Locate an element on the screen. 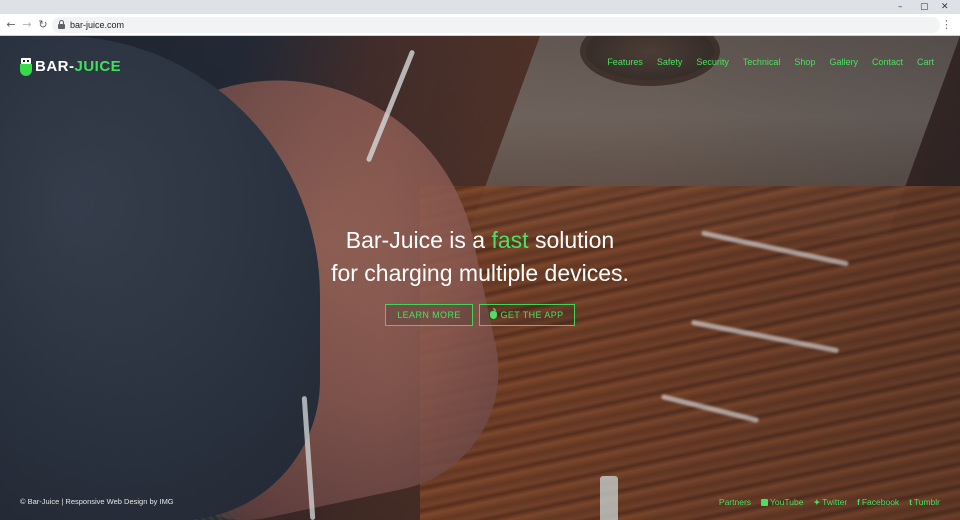 The width and height of the screenshot is (960, 520). headline-line-2: for charging multiple devices. is located at coordinates (480, 273).